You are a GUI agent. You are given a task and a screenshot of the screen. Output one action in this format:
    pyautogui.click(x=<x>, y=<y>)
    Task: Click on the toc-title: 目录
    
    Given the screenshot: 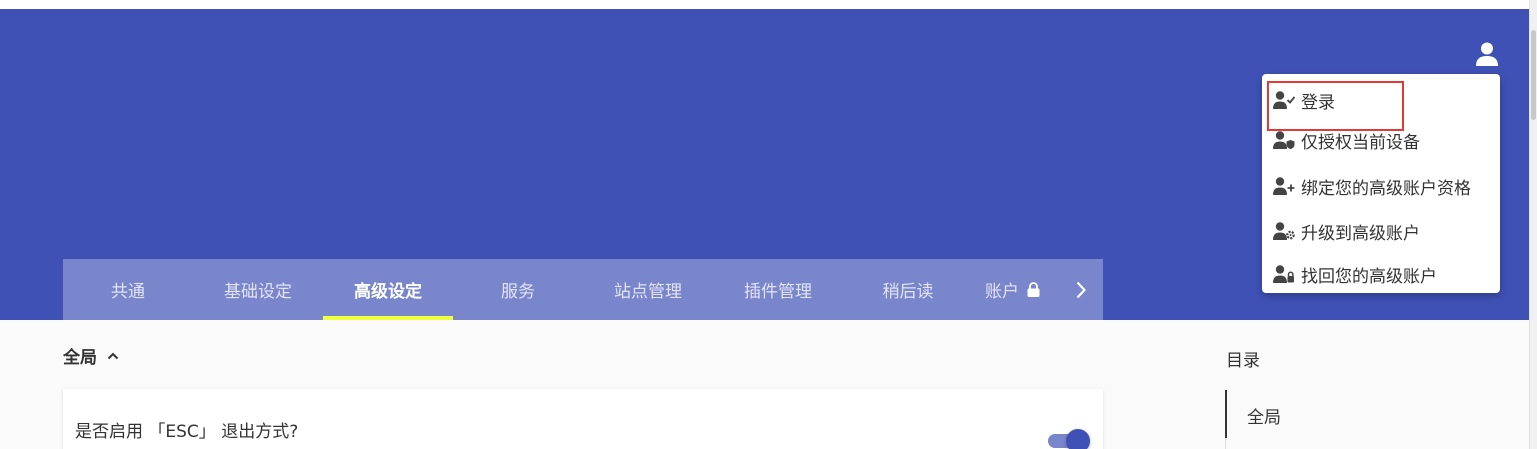 What is the action you would take?
    pyautogui.click(x=1243, y=361)
    